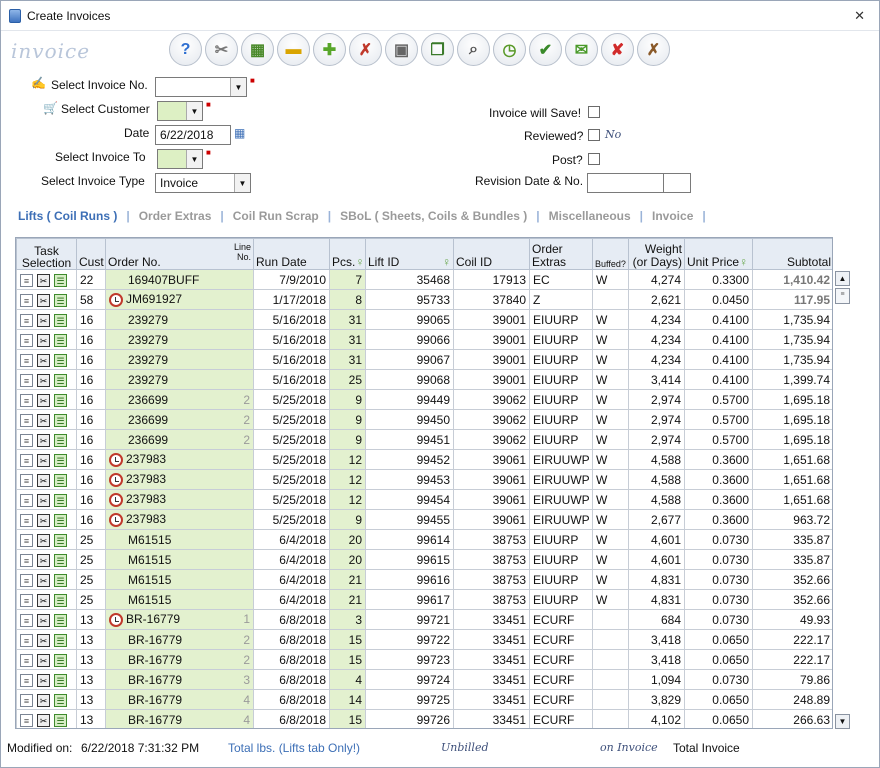 The width and height of the screenshot is (880, 768). I want to click on post-checkbox, so click(594, 159).